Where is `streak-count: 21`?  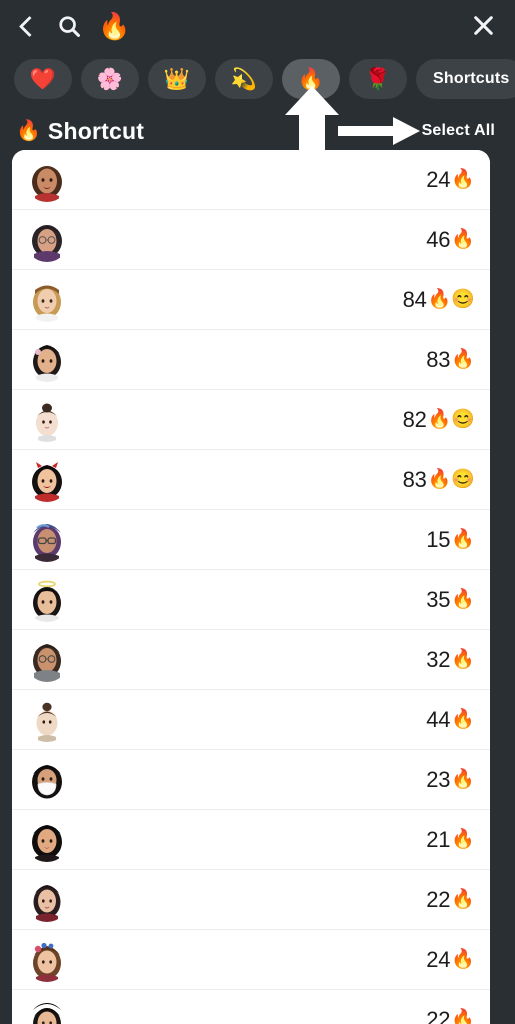
streak-count: 21 is located at coordinates (438, 839).